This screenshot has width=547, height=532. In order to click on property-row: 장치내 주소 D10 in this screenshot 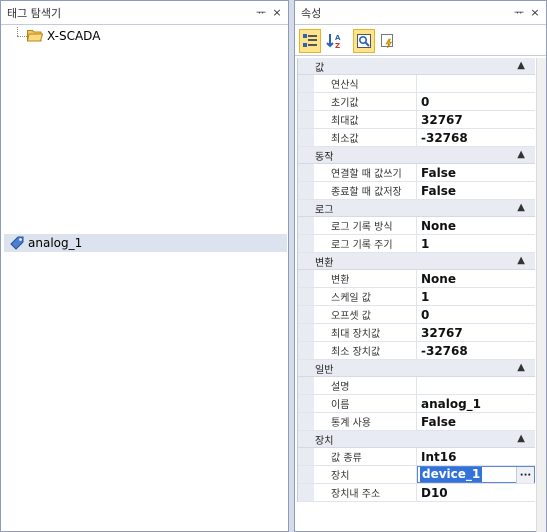, I will do `click(416, 493)`.